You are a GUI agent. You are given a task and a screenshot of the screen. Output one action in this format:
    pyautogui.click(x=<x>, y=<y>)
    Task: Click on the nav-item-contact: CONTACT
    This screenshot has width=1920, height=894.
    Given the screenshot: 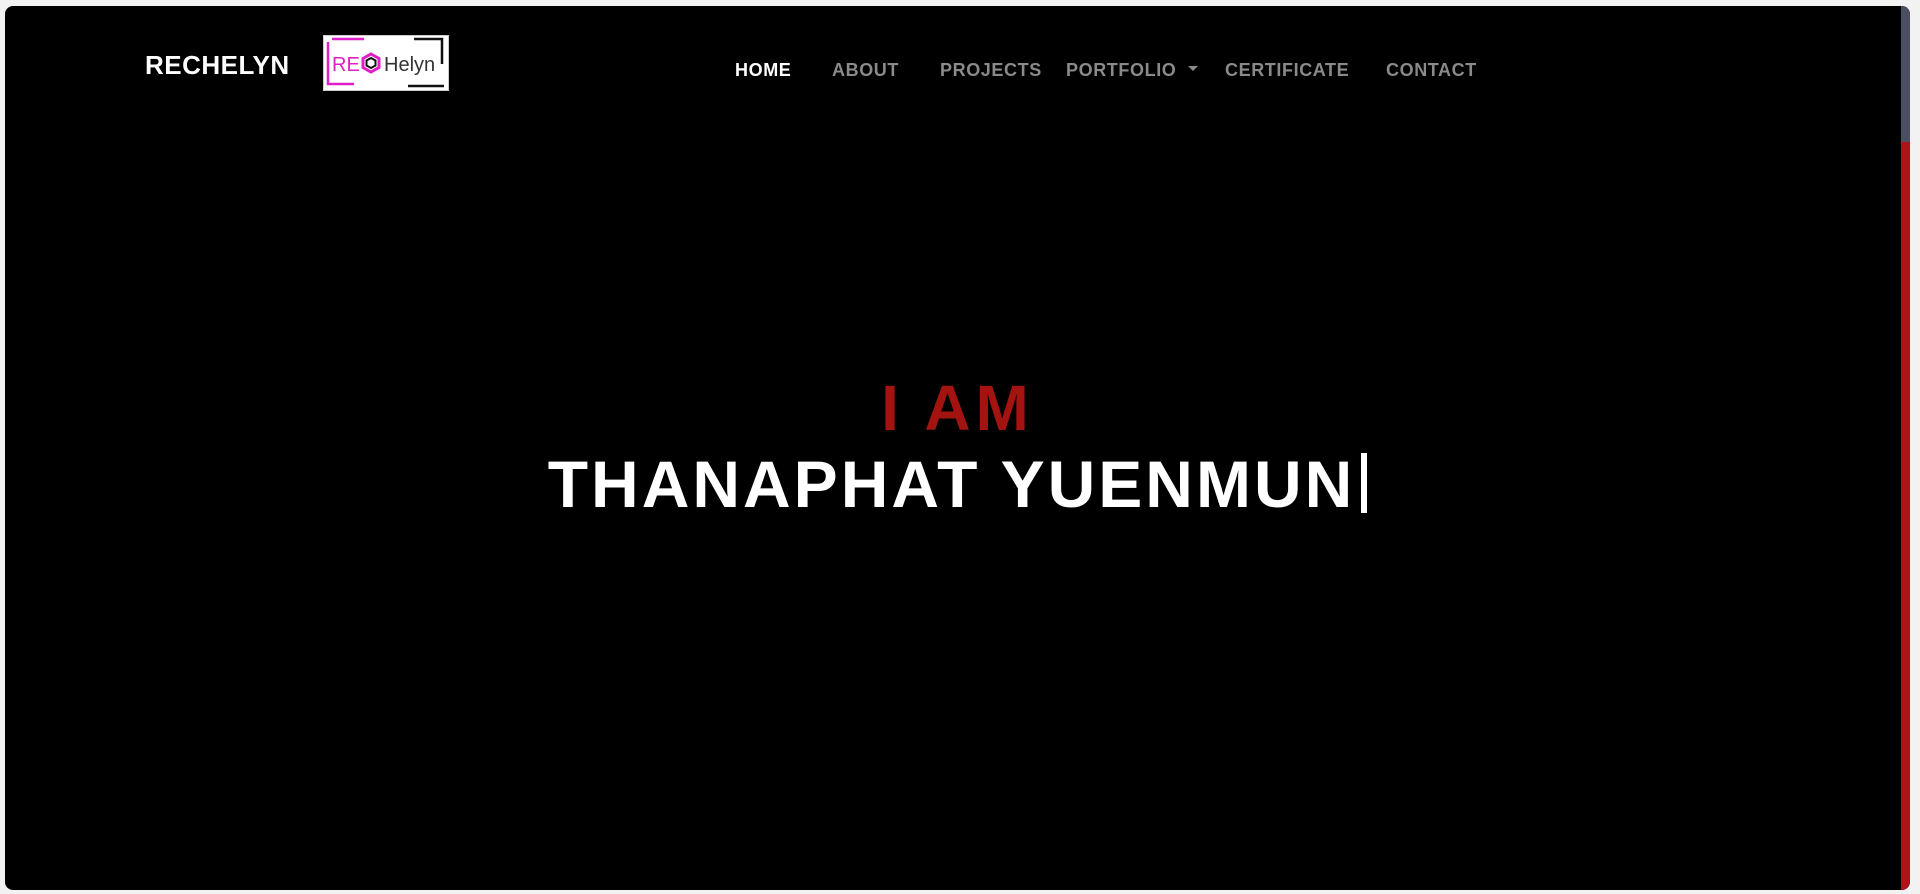 What is the action you would take?
    pyautogui.click(x=1431, y=70)
    